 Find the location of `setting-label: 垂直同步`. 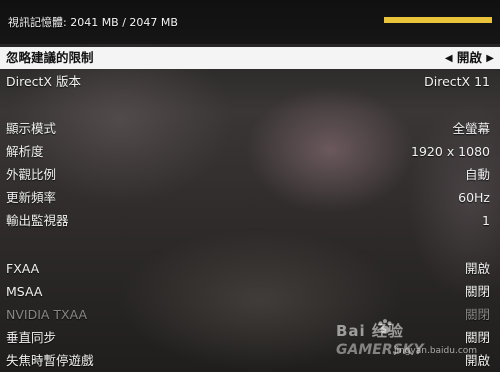

setting-label: 垂直同步 is located at coordinates (31, 337).